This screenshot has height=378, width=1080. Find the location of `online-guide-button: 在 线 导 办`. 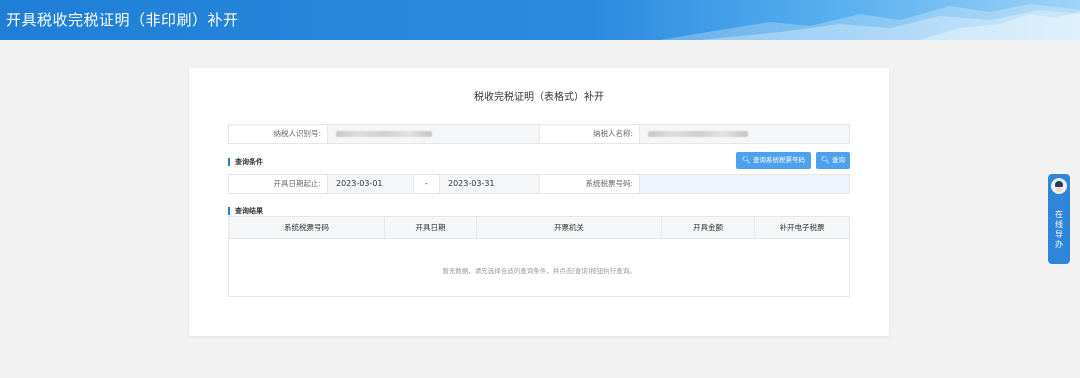

online-guide-button: 在 线 导 办 is located at coordinates (1059, 219).